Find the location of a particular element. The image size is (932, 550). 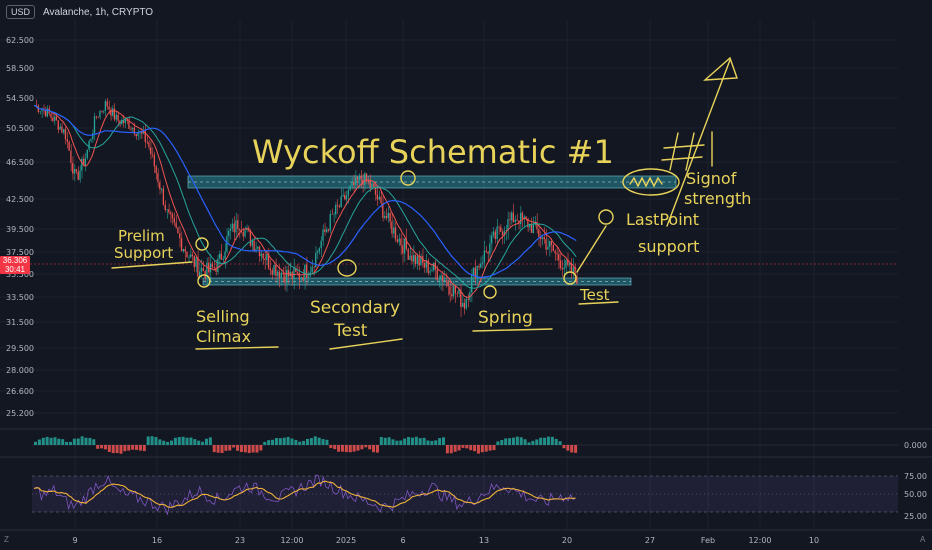

price-tick-label: 28.000 is located at coordinates (20, 370).